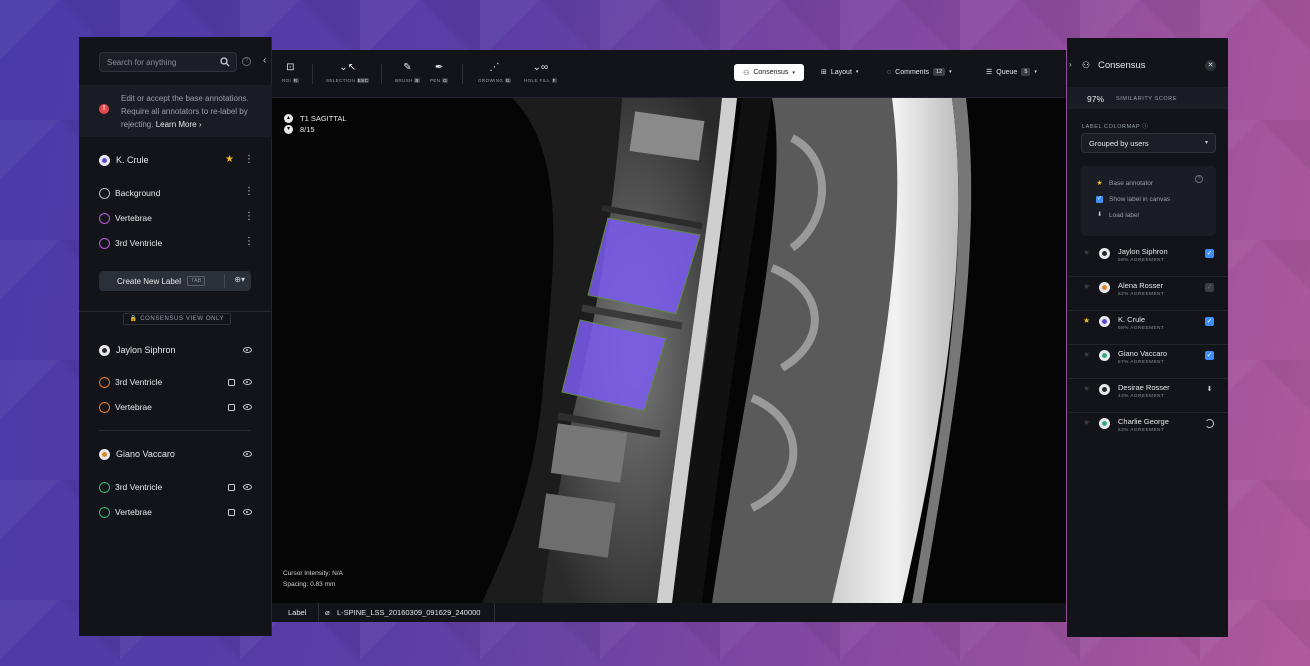 The width and height of the screenshot is (1310, 666). I want to click on current-user-row: K. Crule, so click(124, 160).